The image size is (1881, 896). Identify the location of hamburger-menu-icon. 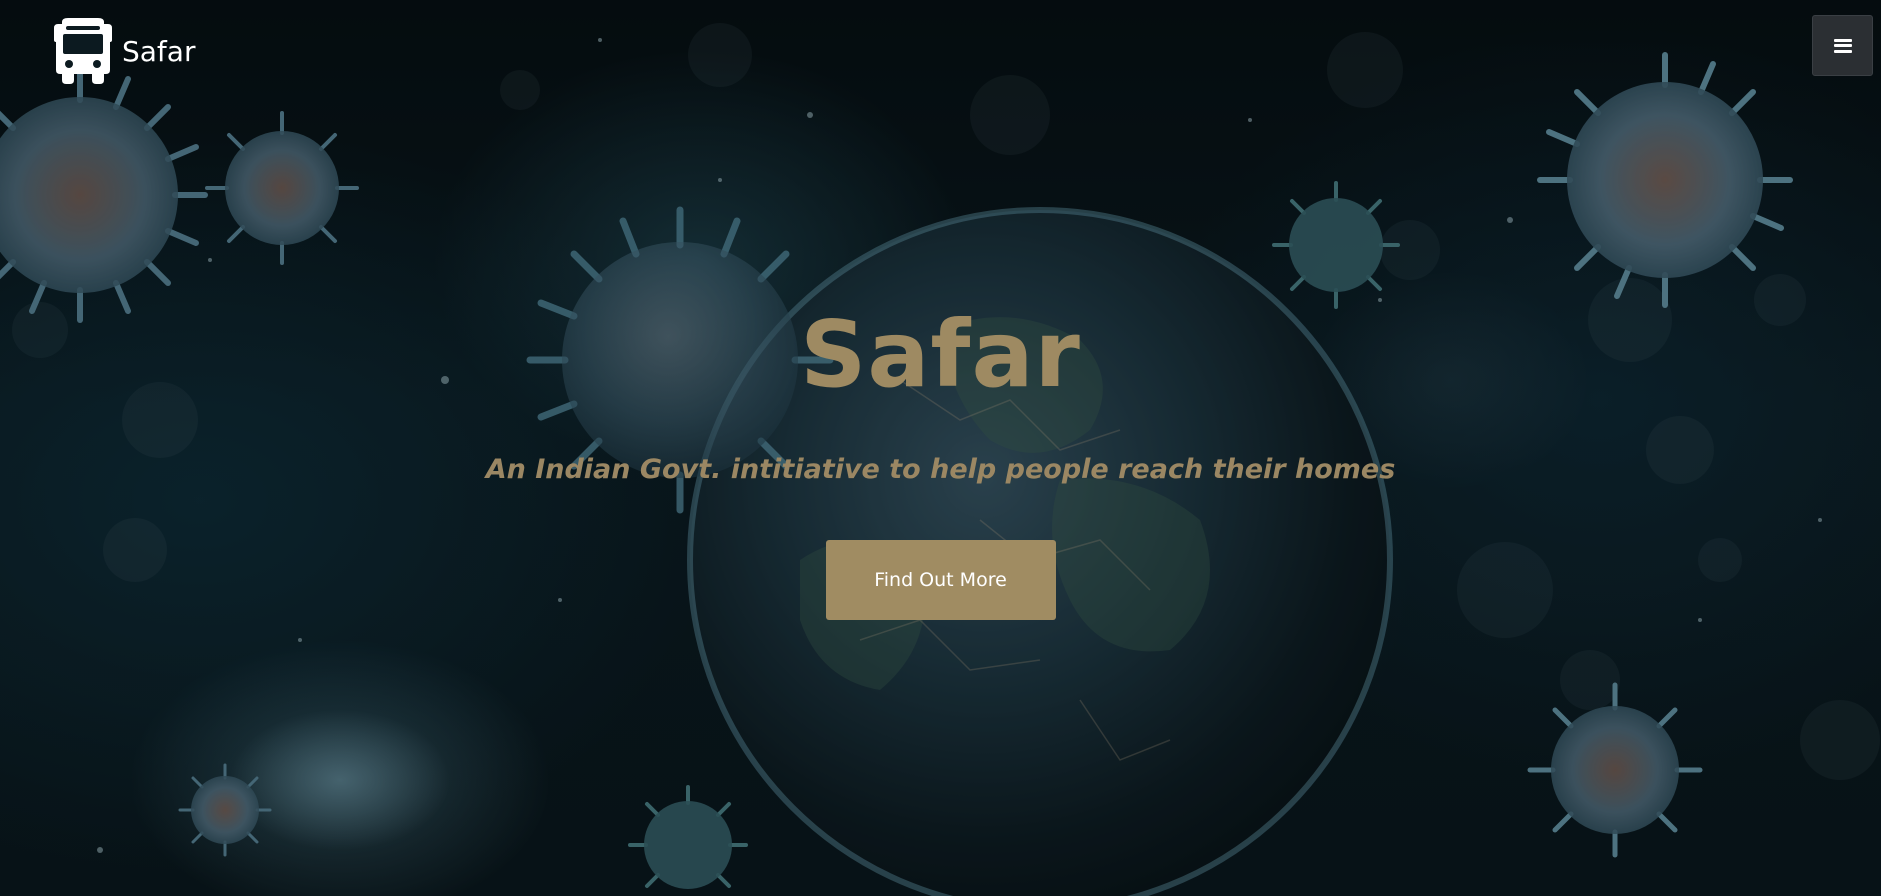
(1842, 45).